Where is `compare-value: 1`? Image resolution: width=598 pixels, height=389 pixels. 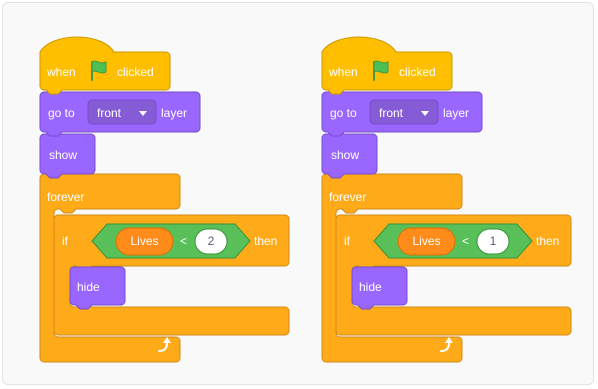 compare-value: 1 is located at coordinates (493, 241).